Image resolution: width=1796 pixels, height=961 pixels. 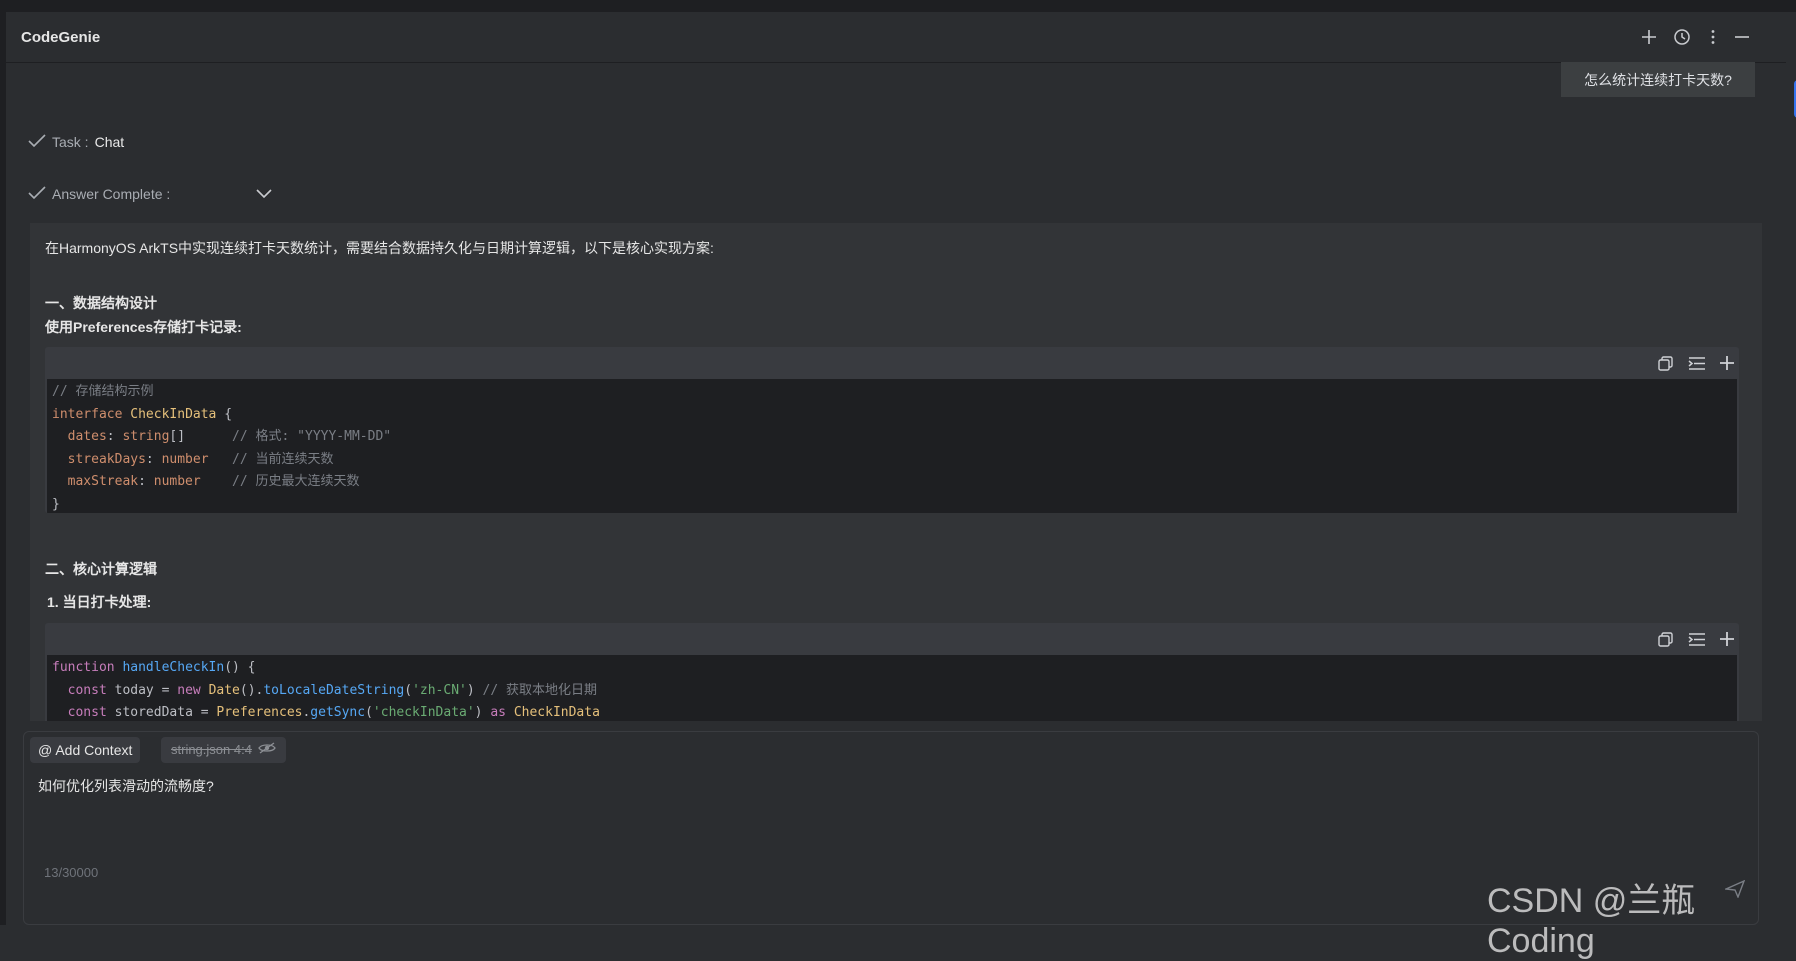 What do you see at coordinates (83, 667) in the screenshot?
I see `code-keyword: function` at bounding box center [83, 667].